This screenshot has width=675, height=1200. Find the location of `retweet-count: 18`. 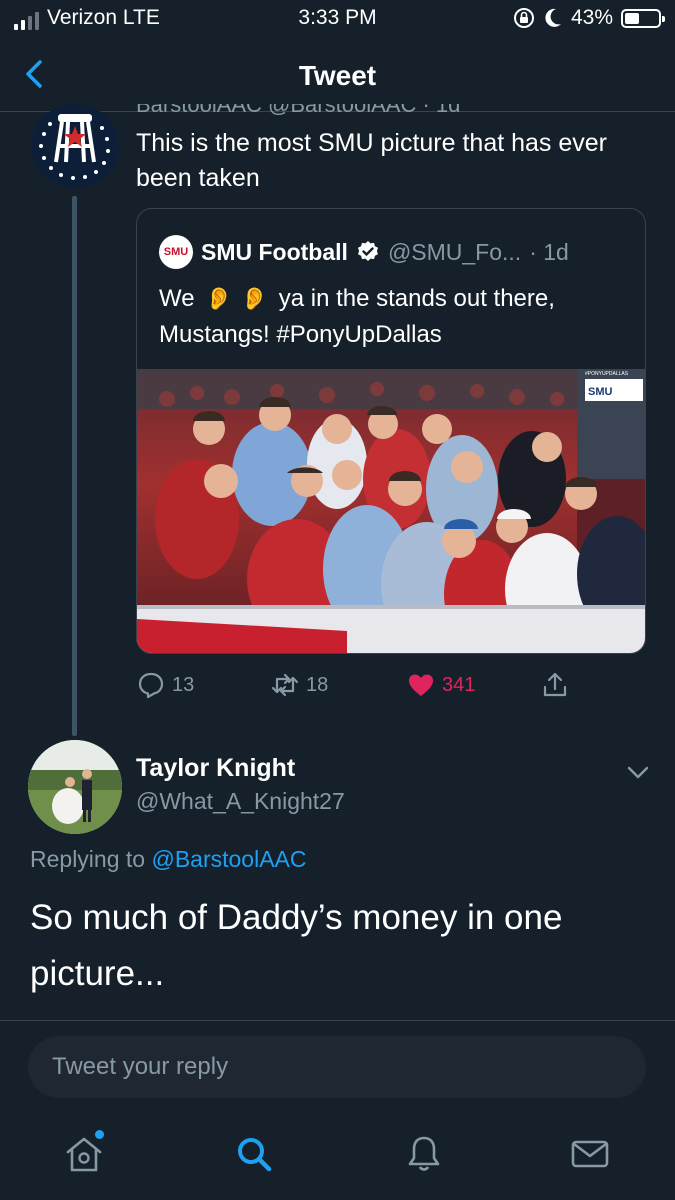

retweet-count: 18 is located at coordinates (317, 684).